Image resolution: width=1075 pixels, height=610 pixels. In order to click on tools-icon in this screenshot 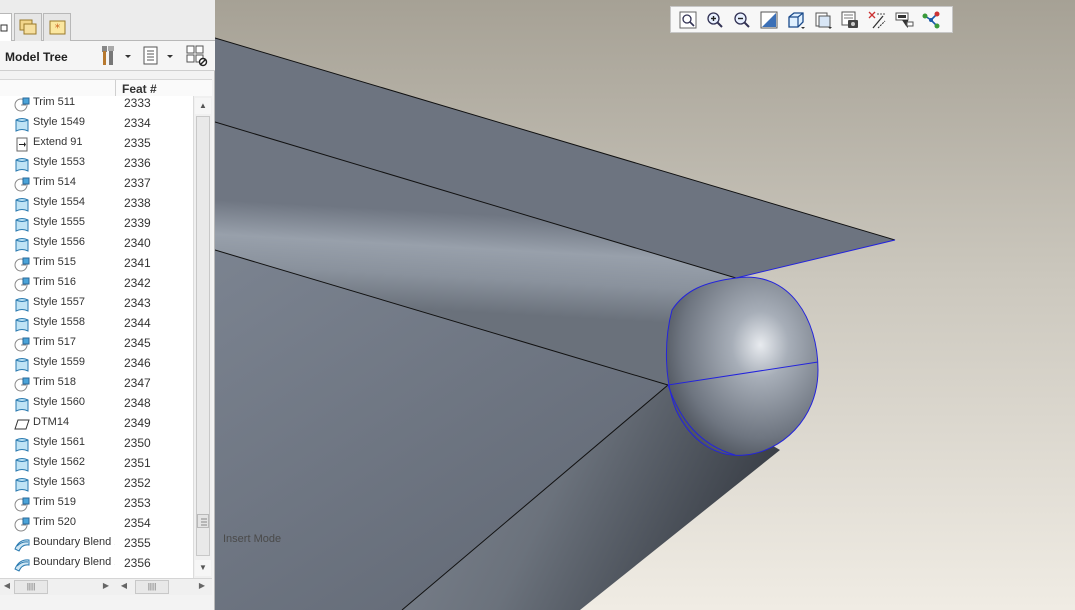, I will do `click(116, 55)`.